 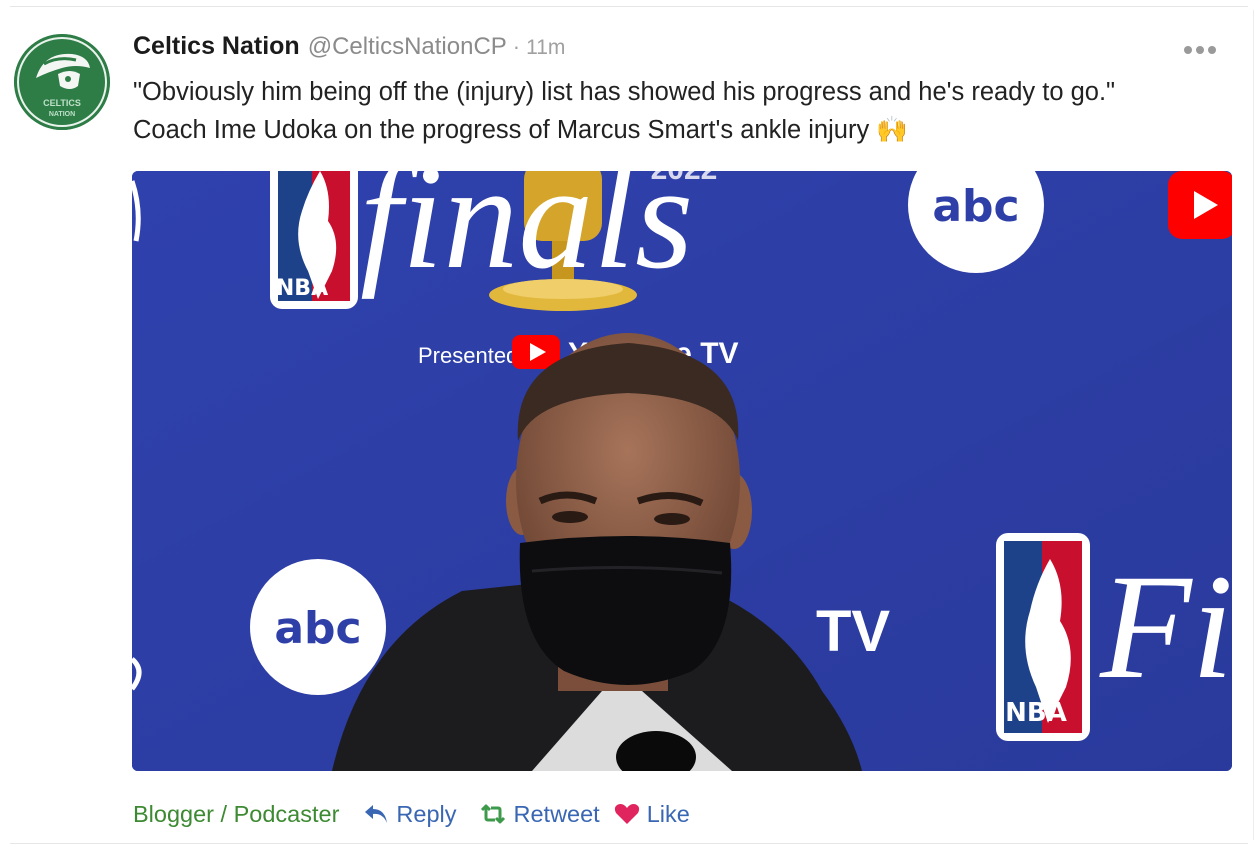 I want to click on tweet-header: Celtics Nation @CelticsNationCP · 11m, so click(x=349, y=48).